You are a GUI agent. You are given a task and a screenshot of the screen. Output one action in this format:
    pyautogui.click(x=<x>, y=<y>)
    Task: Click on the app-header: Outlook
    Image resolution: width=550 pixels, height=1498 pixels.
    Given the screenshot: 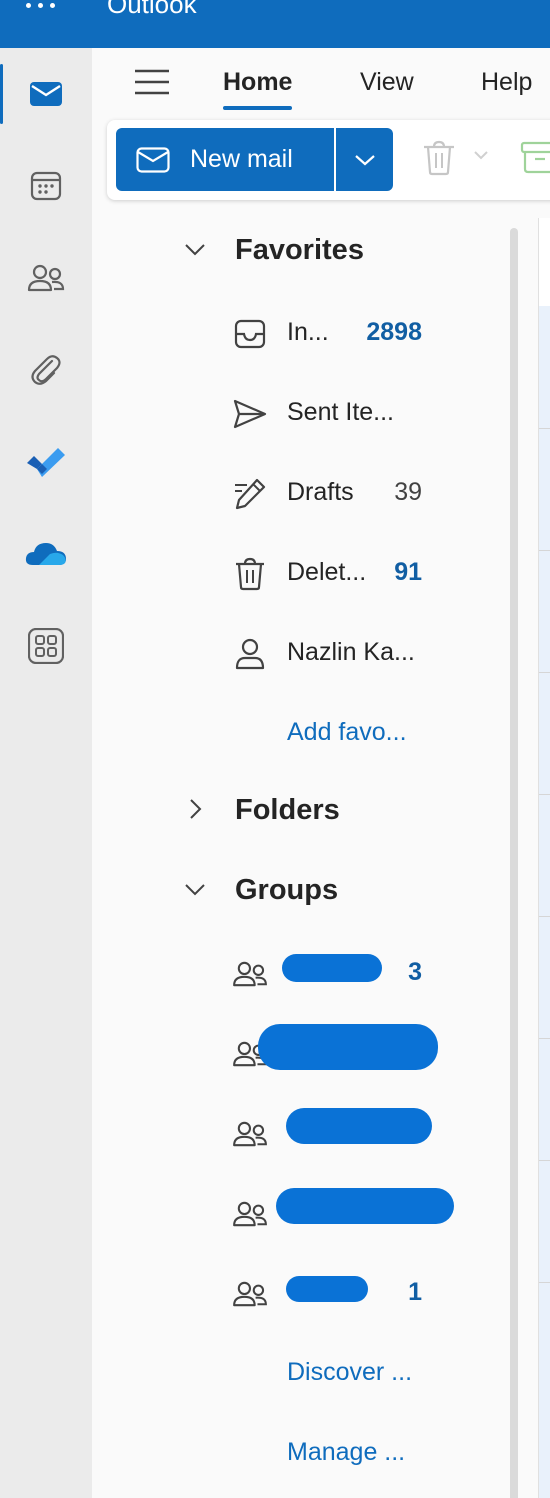 What is the action you would take?
    pyautogui.click(x=275, y=24)
    